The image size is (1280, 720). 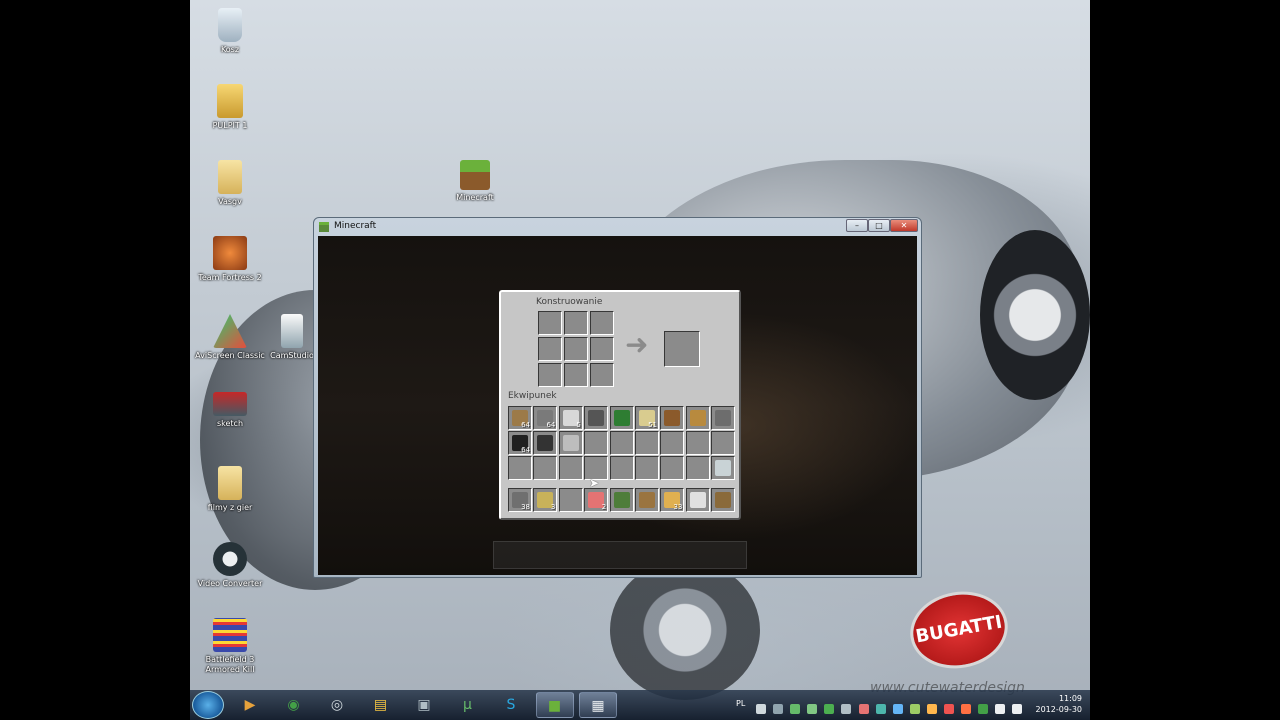 I want to click on taskbar-steam-button: ◎, so click(x=337, y=705).